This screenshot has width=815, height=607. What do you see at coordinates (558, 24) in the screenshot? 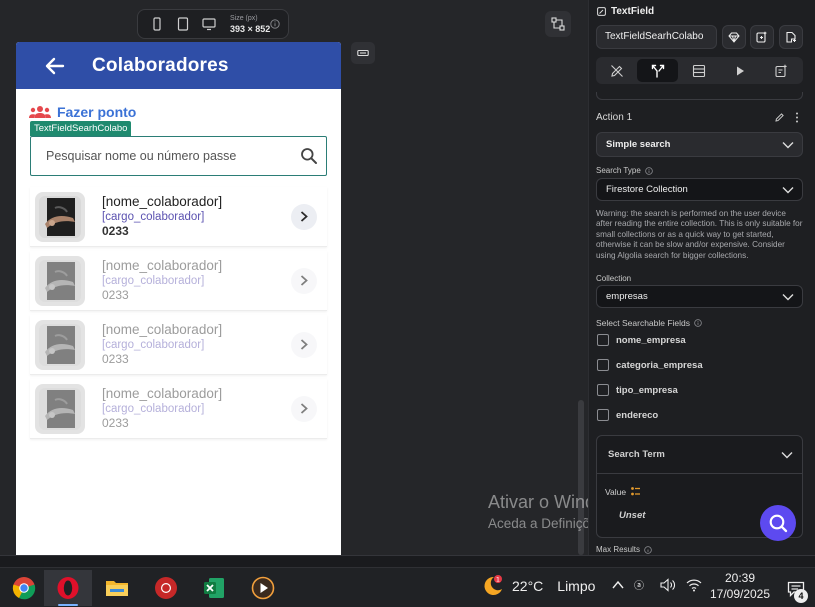
I see `widget-tree-icon` at bounding box center [558, 24].